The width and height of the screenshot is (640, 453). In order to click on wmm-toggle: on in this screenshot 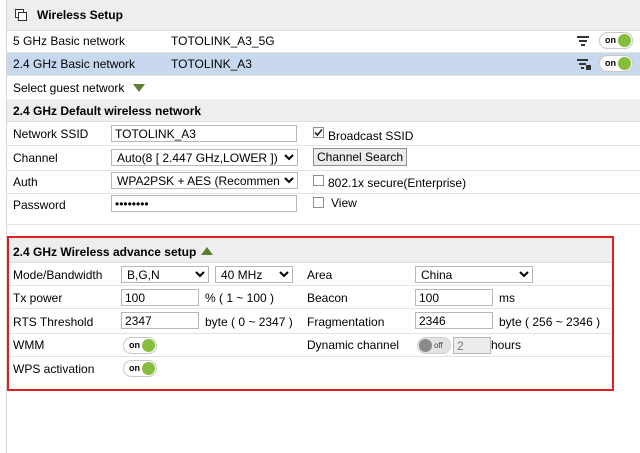, I will do `click(140, 345)`.